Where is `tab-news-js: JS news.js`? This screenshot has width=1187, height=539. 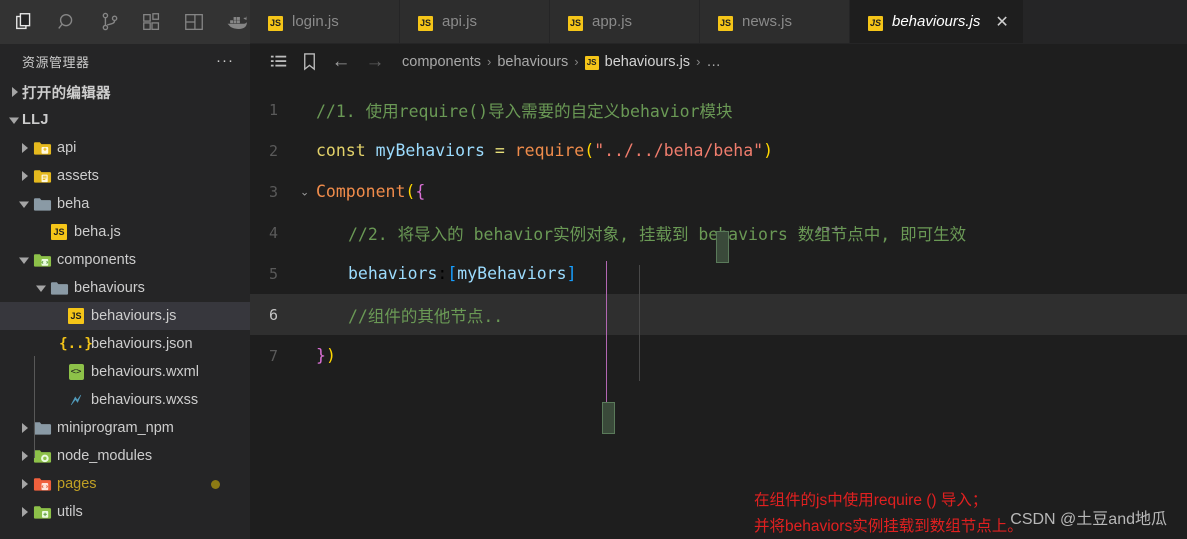 tab-news-js: JS news.js is located at coordinates (775, 21).